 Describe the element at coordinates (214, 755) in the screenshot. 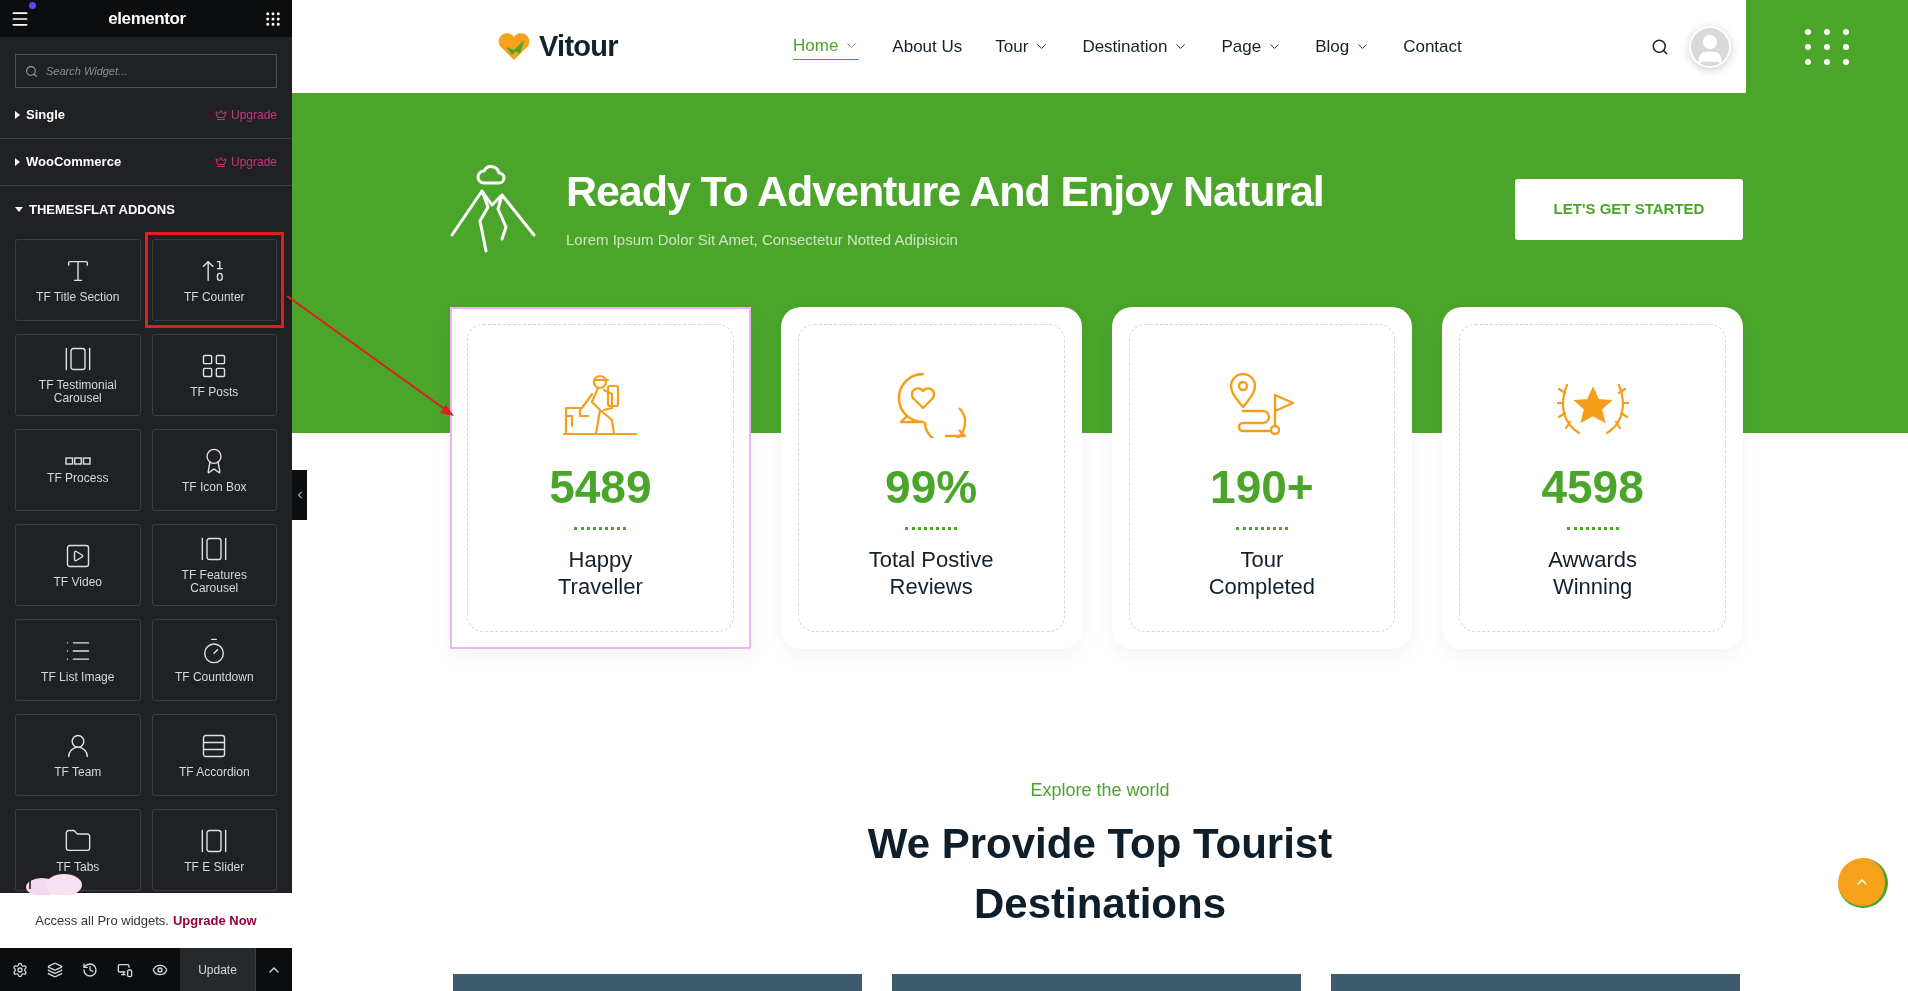

I see `widget-tile: TF Accordion` at that location.